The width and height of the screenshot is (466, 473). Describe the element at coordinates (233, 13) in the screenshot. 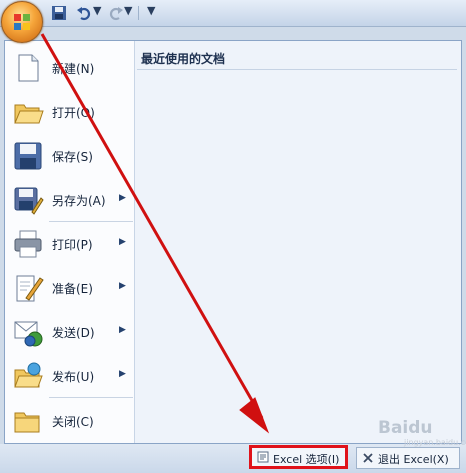

I see `quick-access-toolbar: ▼ ▼ ▼` at that location.